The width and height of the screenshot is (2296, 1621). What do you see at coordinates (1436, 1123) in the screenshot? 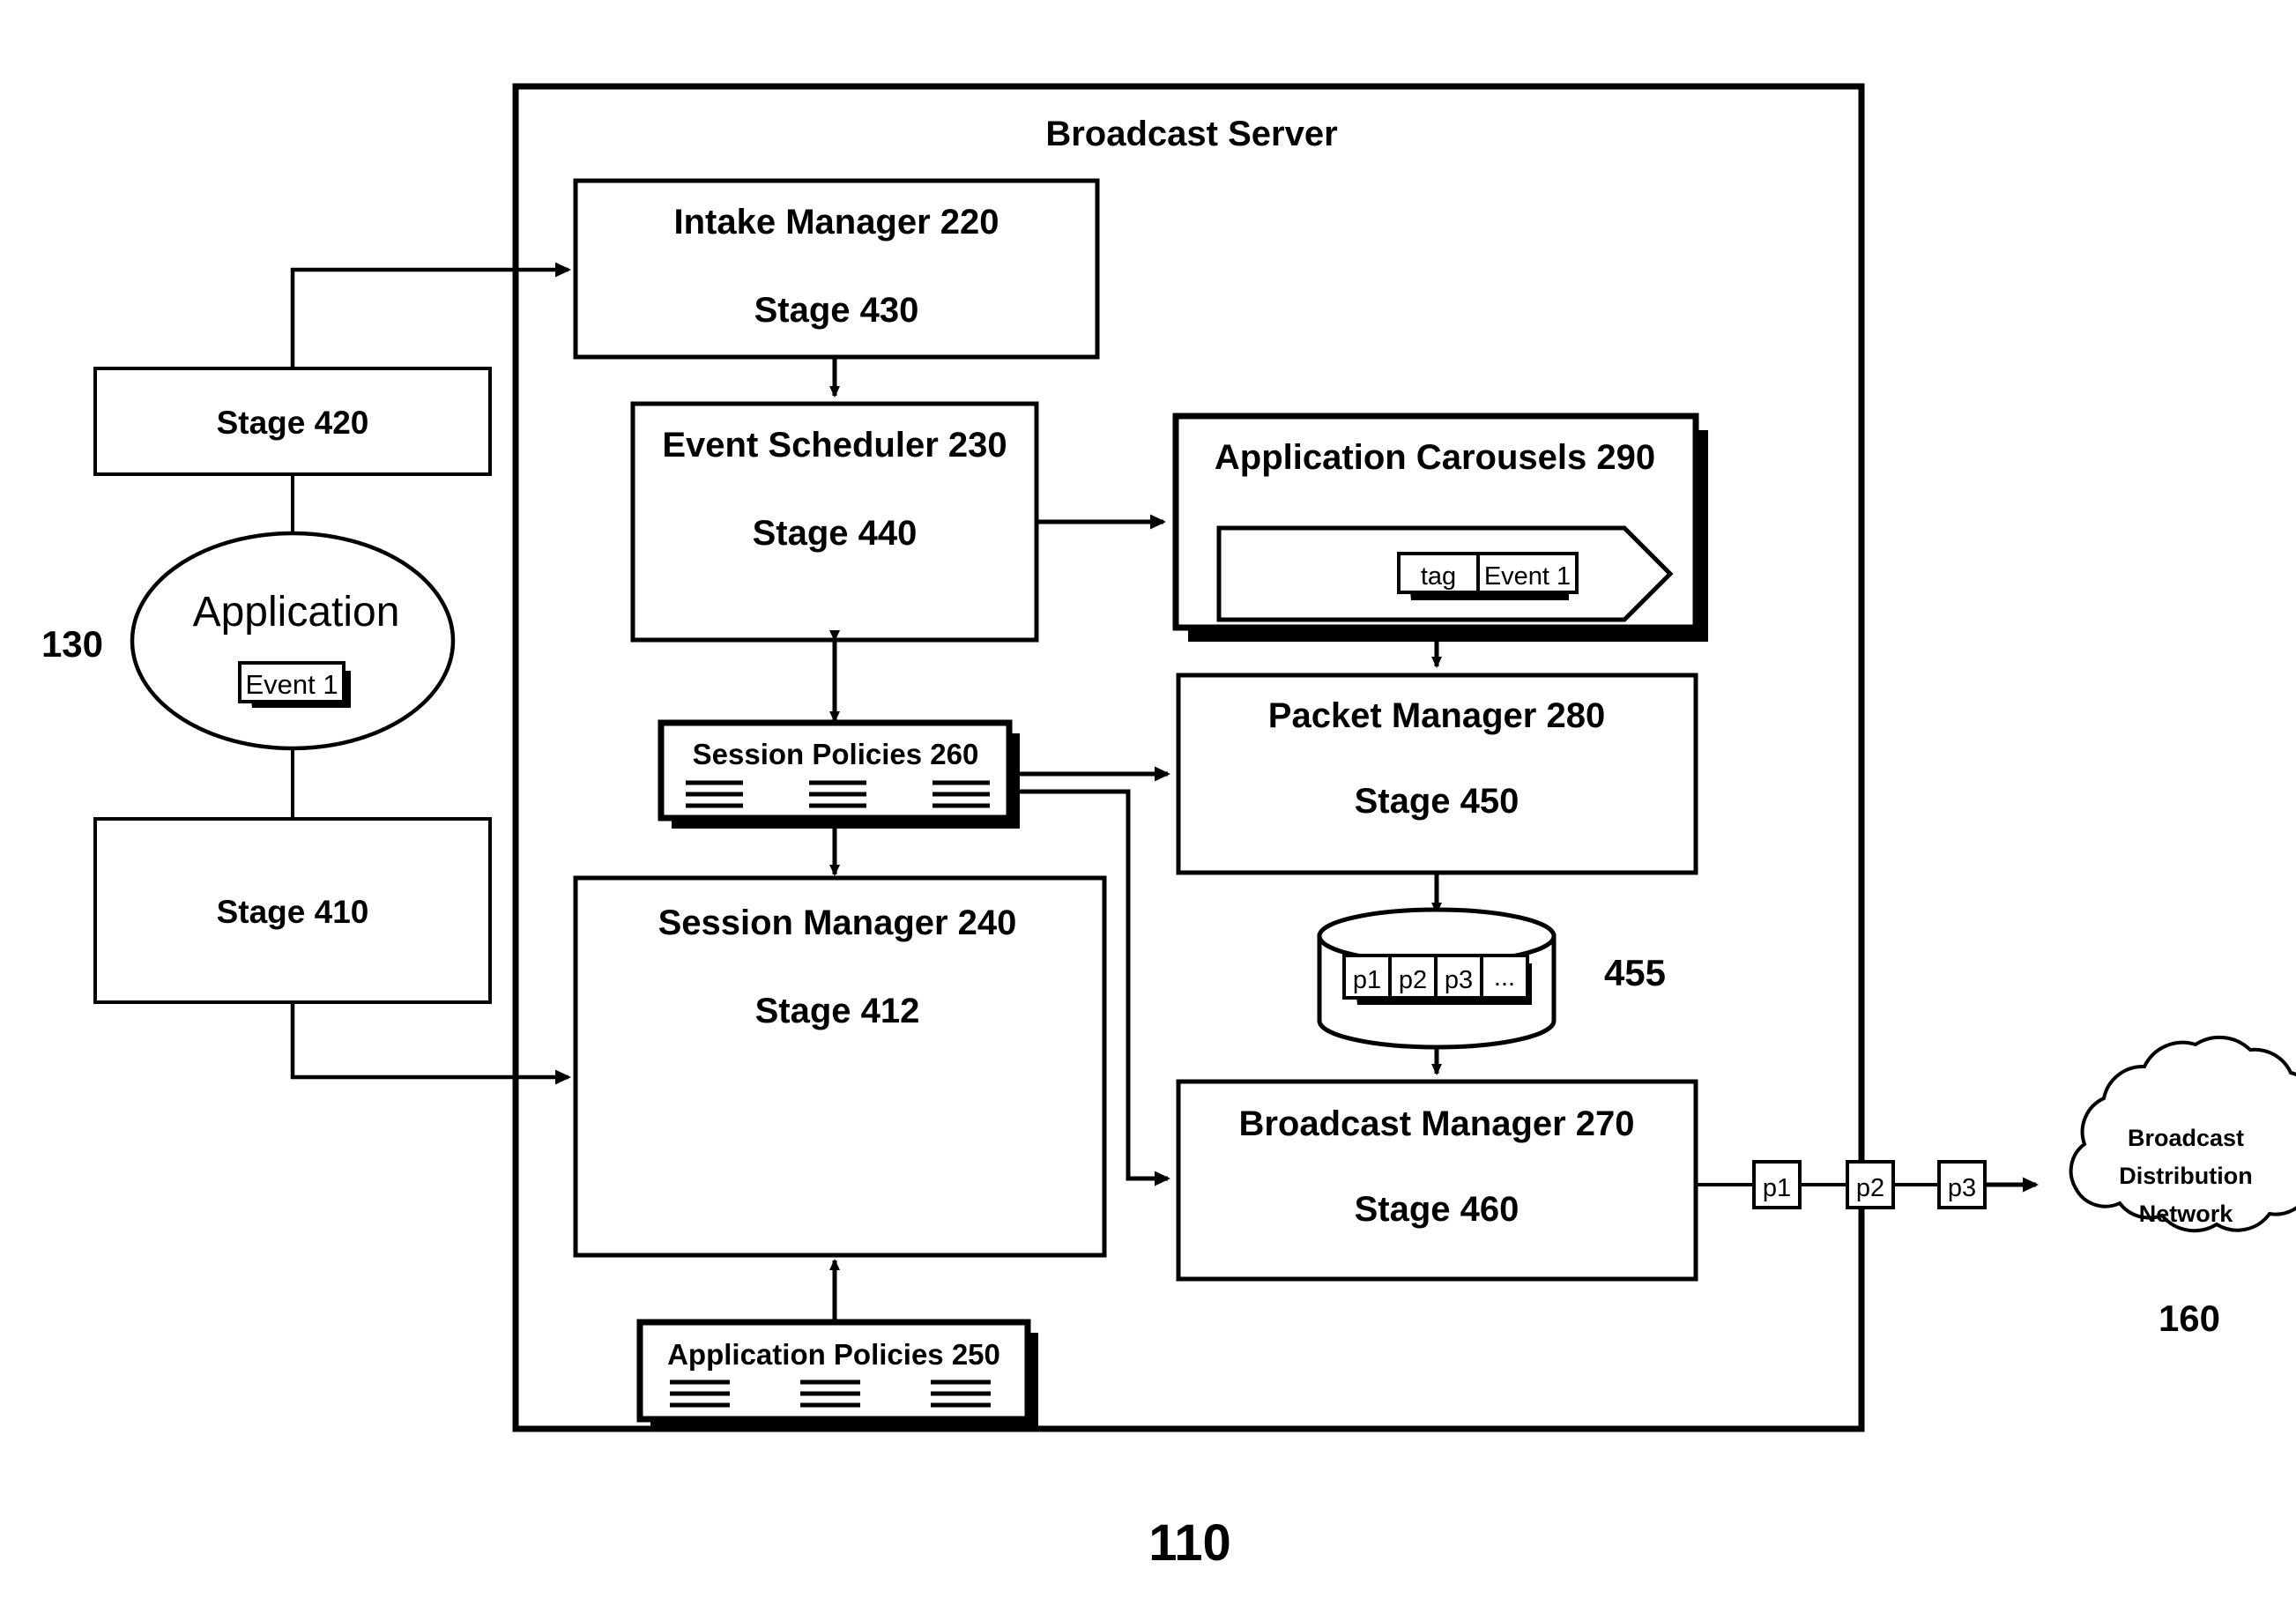
I see `broadcast-manager-title: Broadcast Manager 270` at bounding box center [1436, 1123].